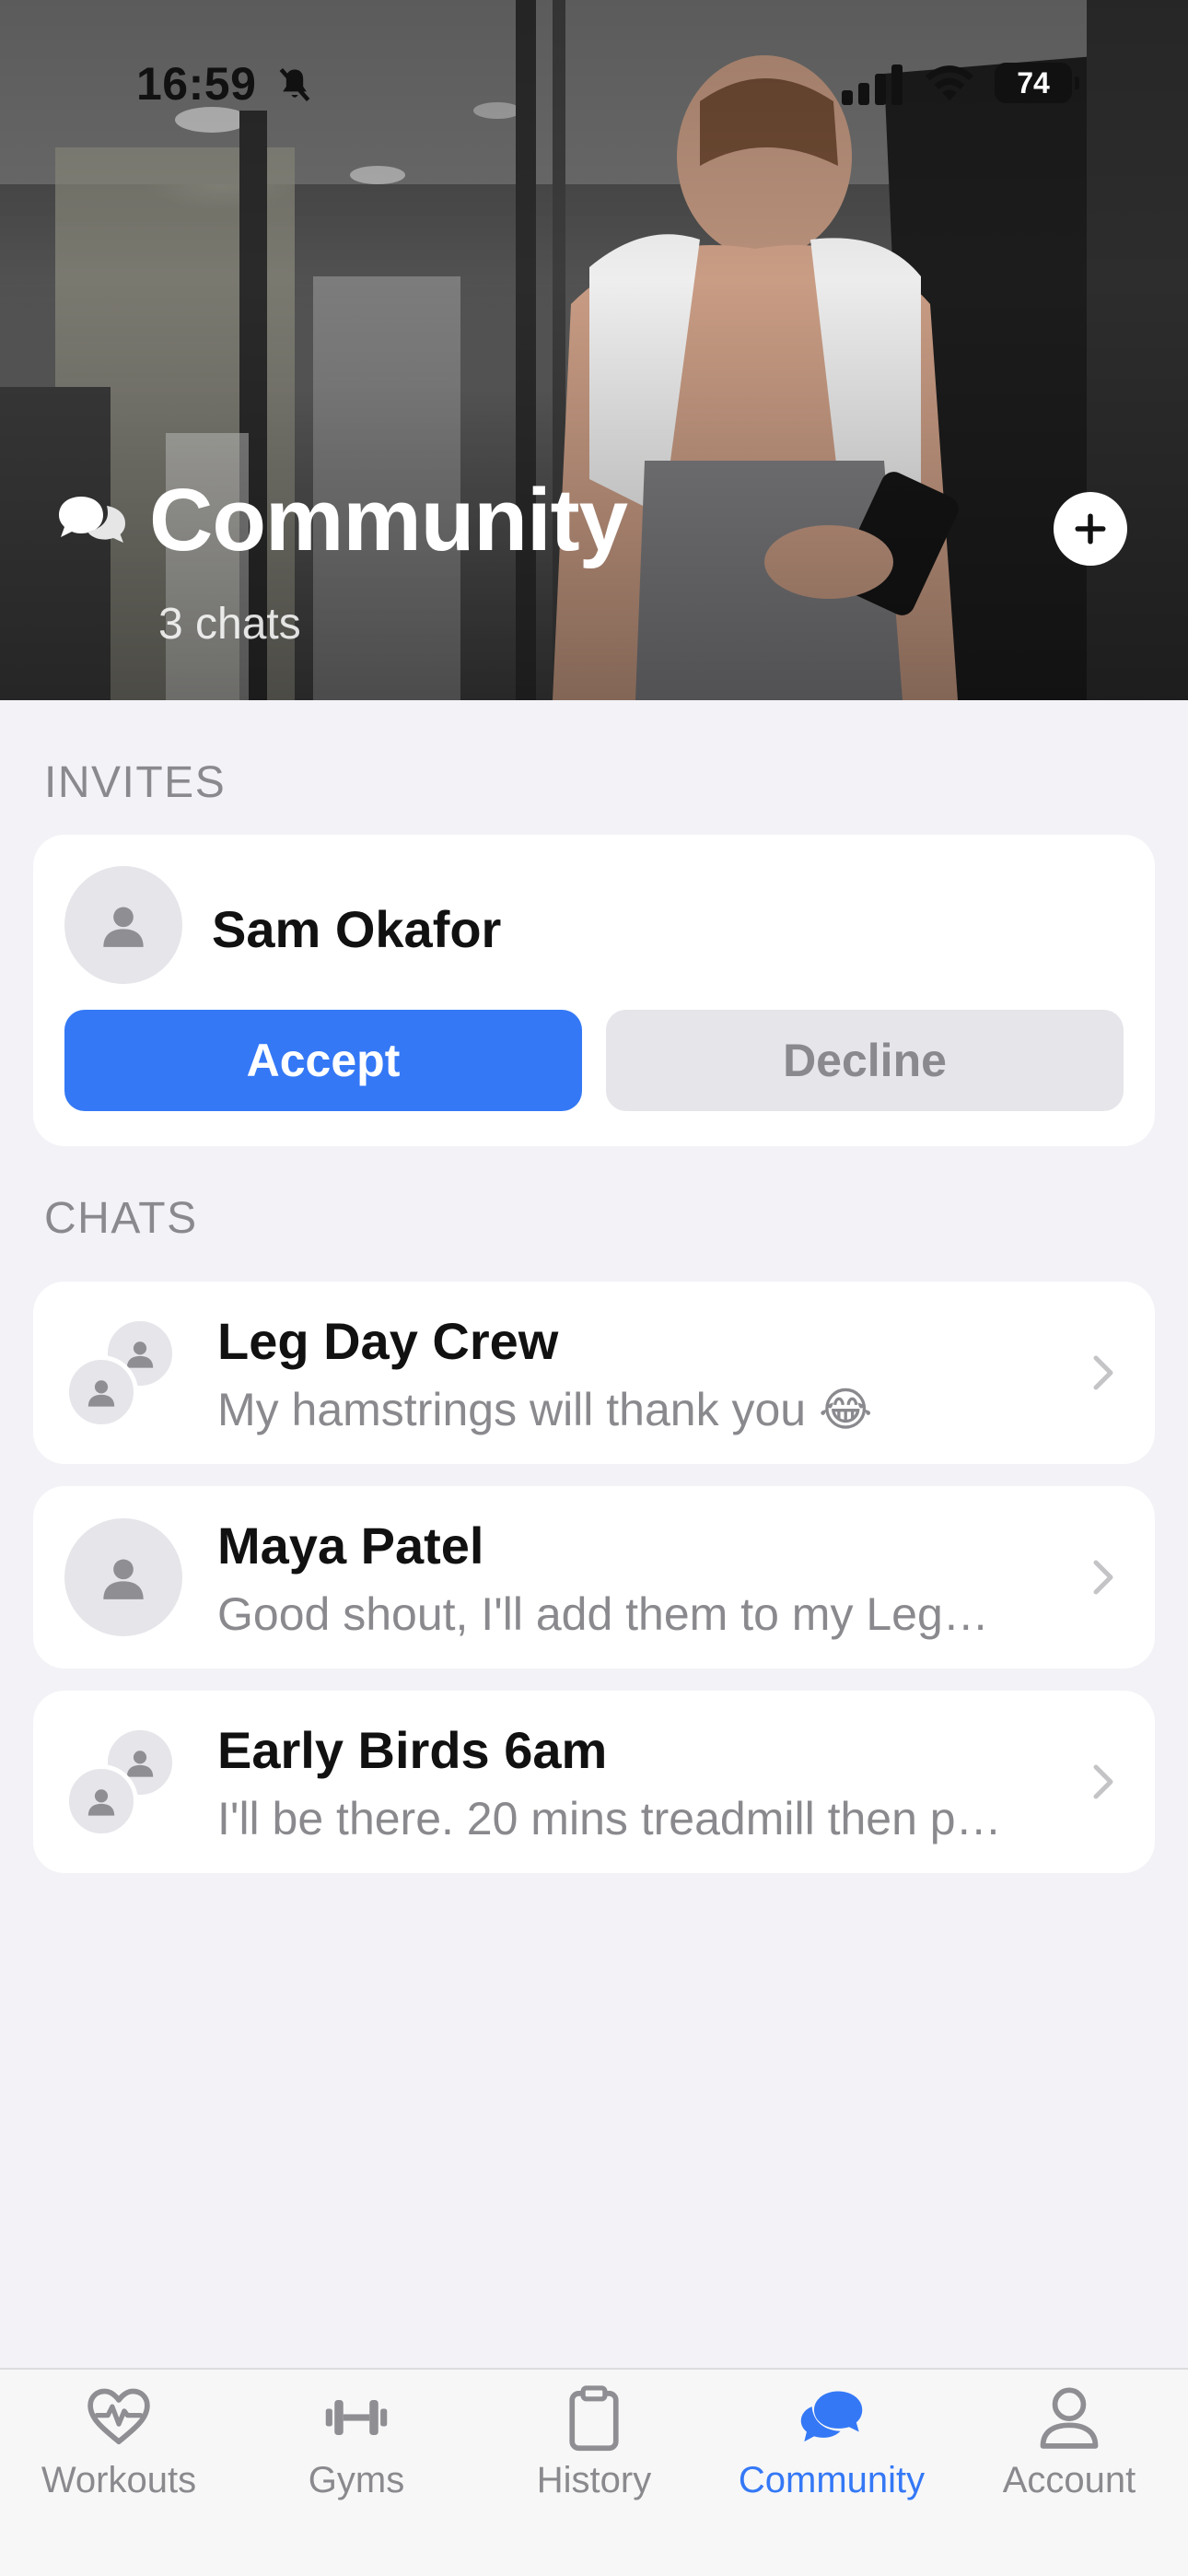 Image resolution: width=1188 pixels, height=2576 pixels. Describe the element at coordinates (594, 990) in the screenshot. I see `invite-card: Sam Okafor Accept Decline` at that location.